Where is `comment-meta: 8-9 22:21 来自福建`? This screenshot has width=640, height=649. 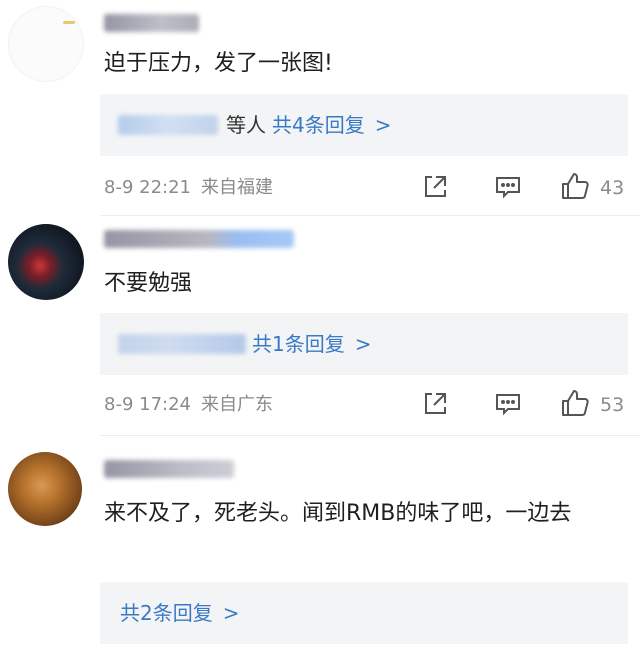 comment-meta: 8-9 22:21 来自福建 is located at coordinates (188, 188).